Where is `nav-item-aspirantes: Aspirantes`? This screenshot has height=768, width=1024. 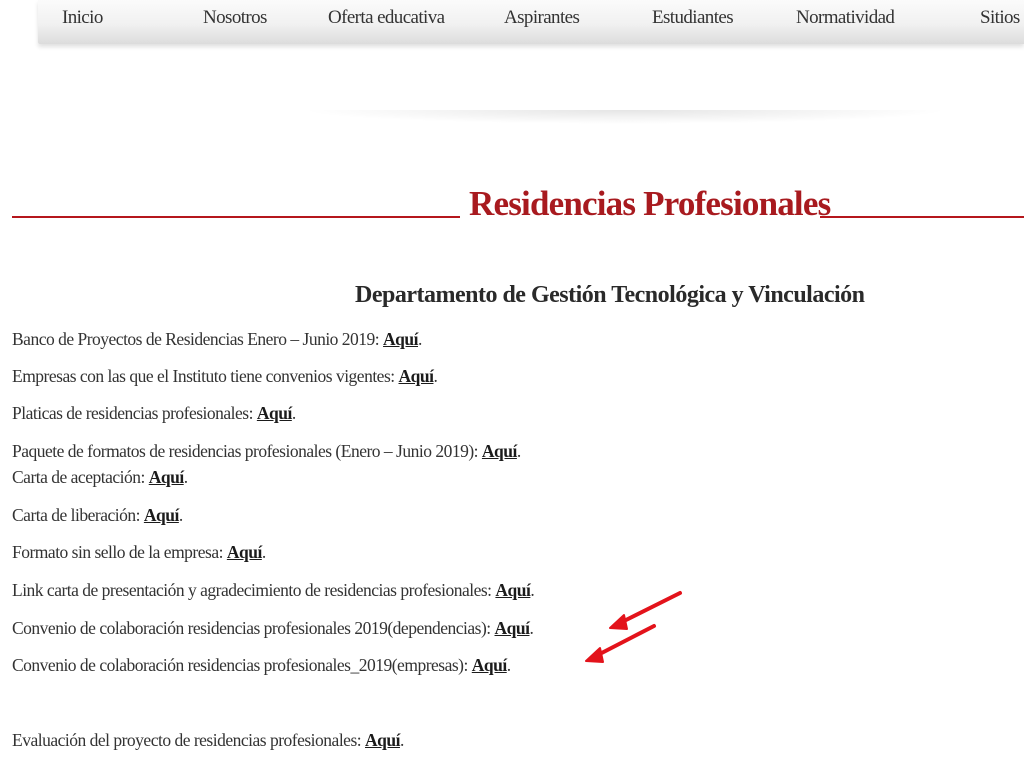
nav-item-aspirantes: Aspirantes is located at coordinates (542, 18).